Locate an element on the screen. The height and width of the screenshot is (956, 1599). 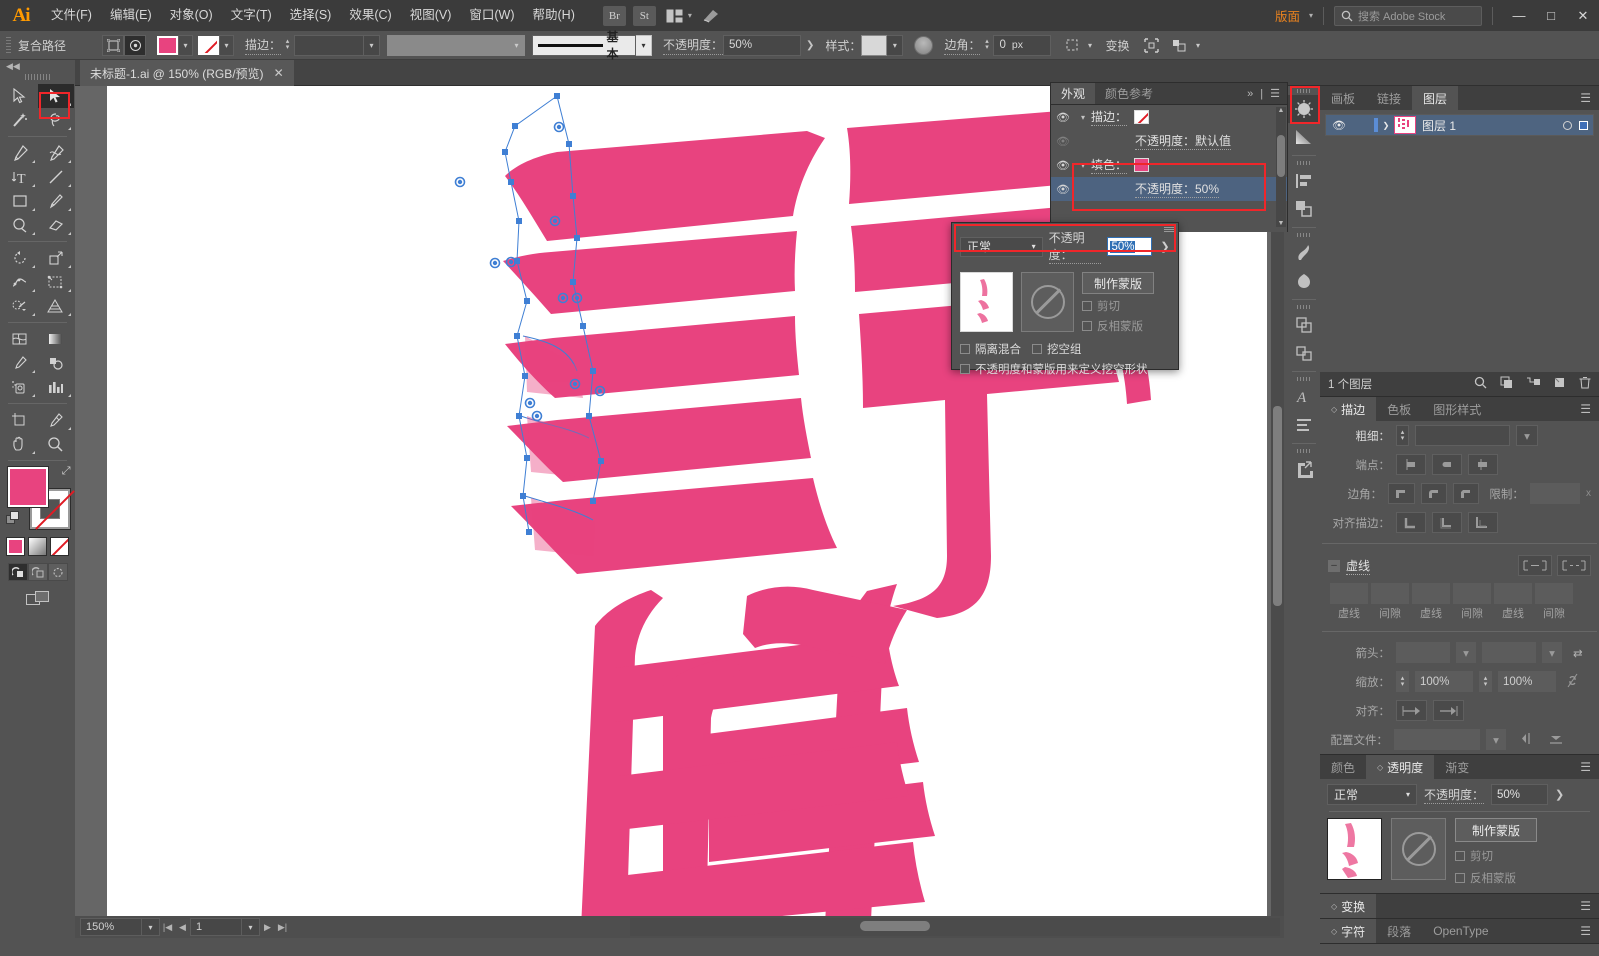
screen-mode-button is located at coordinates (37, 598).